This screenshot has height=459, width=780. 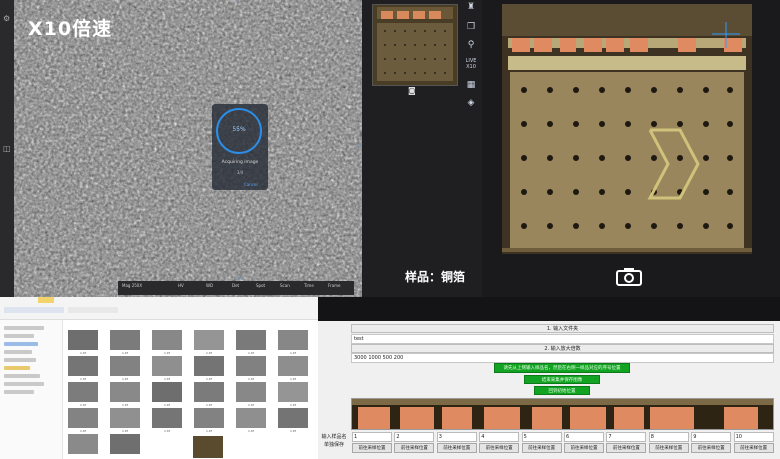 I want to click on sample-slot: 1 前往采样位置, so click(x=372, y=442).